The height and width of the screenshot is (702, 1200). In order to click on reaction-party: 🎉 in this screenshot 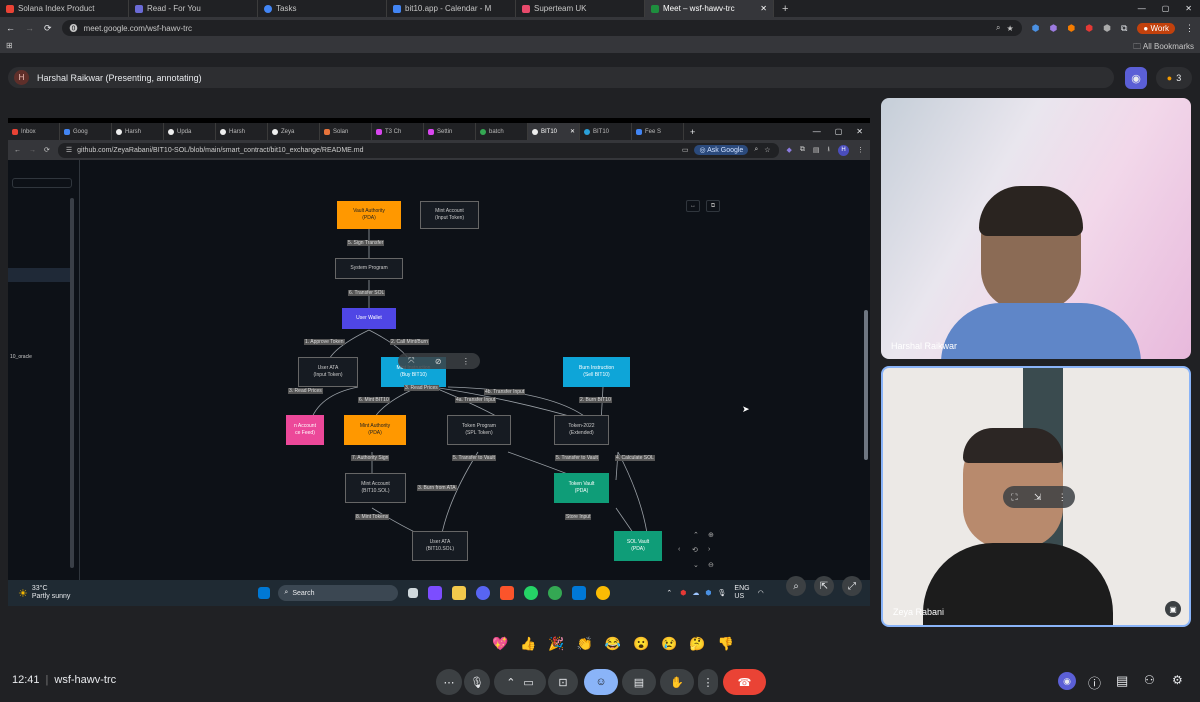, I will do `click(556, 646)`.